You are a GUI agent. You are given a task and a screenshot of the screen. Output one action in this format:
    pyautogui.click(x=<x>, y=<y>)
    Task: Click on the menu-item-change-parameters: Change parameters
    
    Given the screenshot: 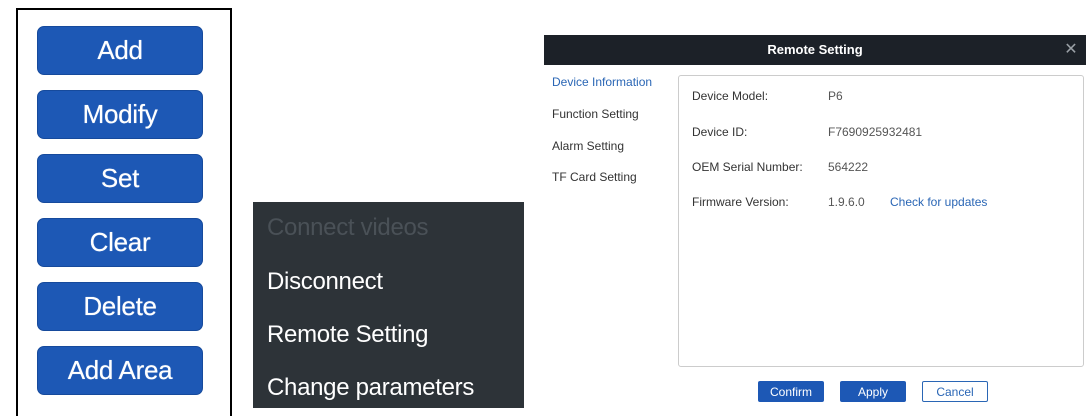 What is the action you would take?
    pyautogui.click(x=370, y=388)
    